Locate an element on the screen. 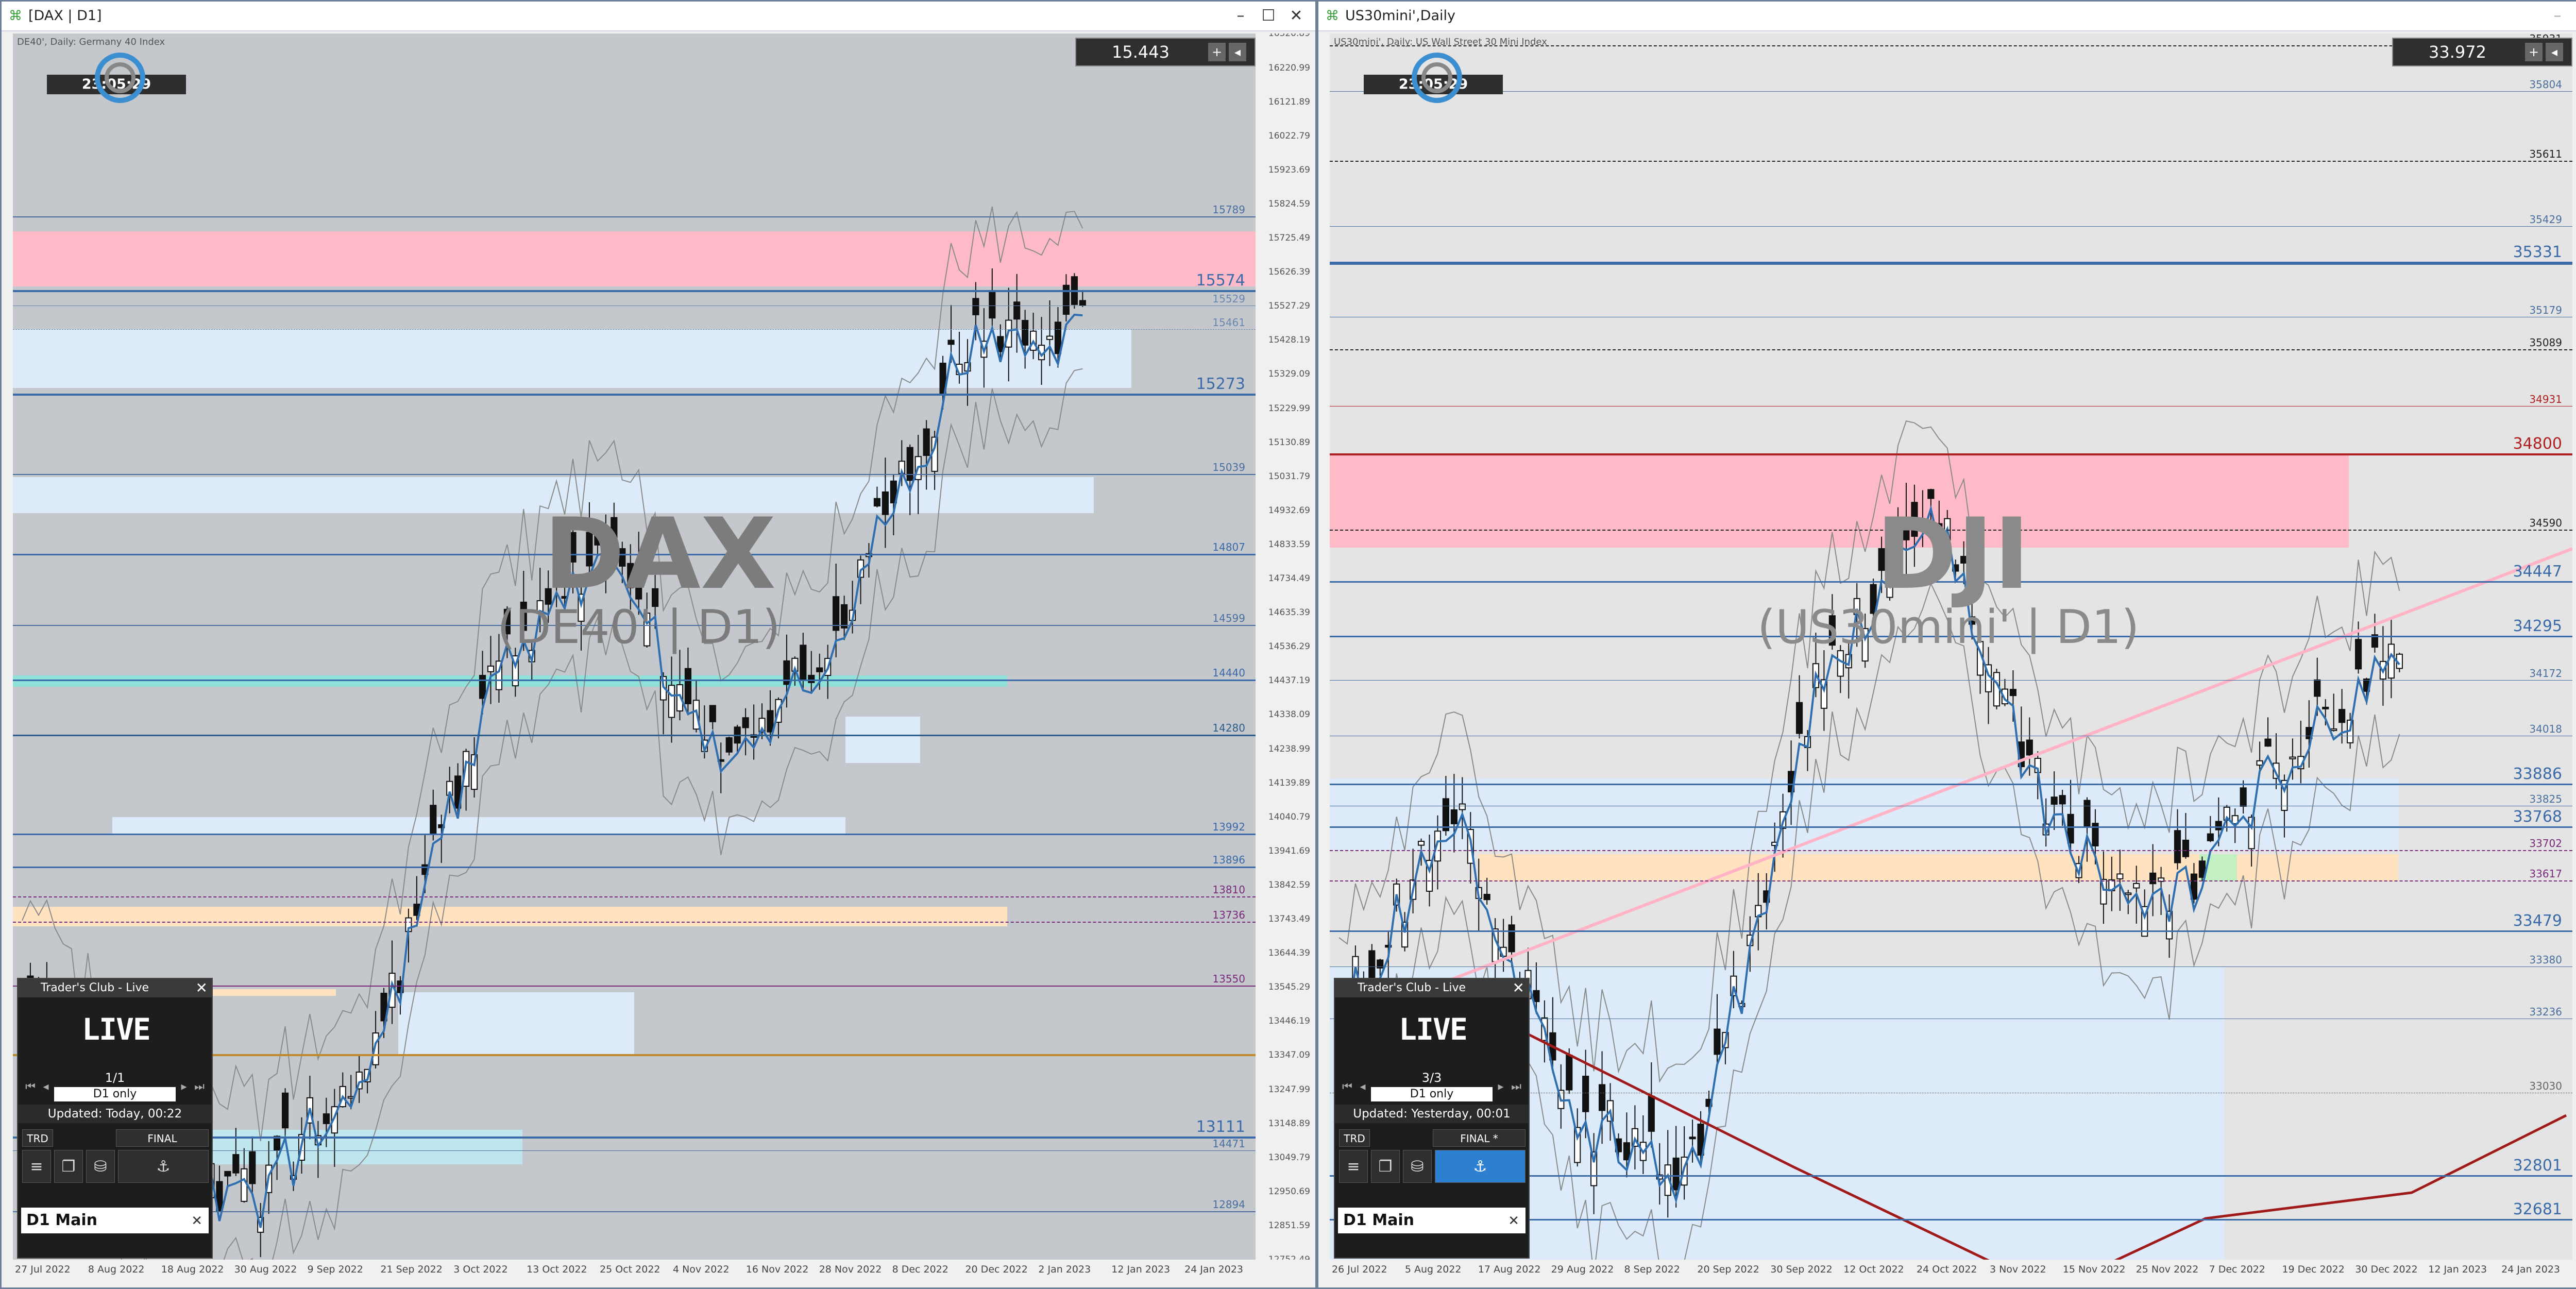 This screenshot has width=2576, height=1289. title-bar: ⌘ US30mini',Daily – ☐ ✕ is located at coordinates (1947, 16).